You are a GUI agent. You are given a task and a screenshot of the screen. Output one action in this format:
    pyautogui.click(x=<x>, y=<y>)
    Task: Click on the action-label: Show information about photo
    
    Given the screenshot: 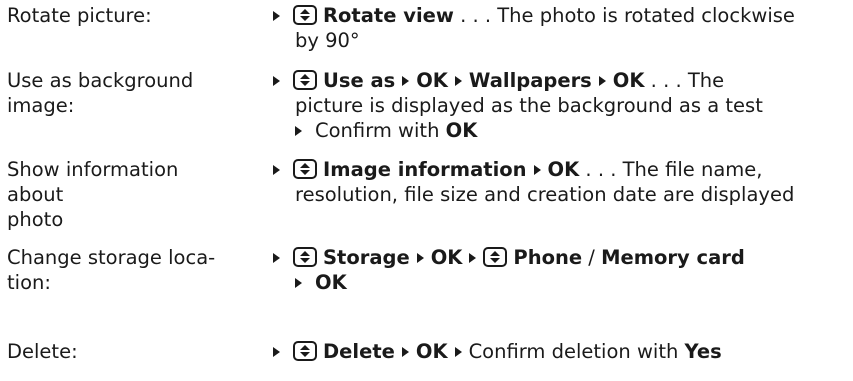 What is the action you would take?
    pyautogui.click(x=93, y=194)
    